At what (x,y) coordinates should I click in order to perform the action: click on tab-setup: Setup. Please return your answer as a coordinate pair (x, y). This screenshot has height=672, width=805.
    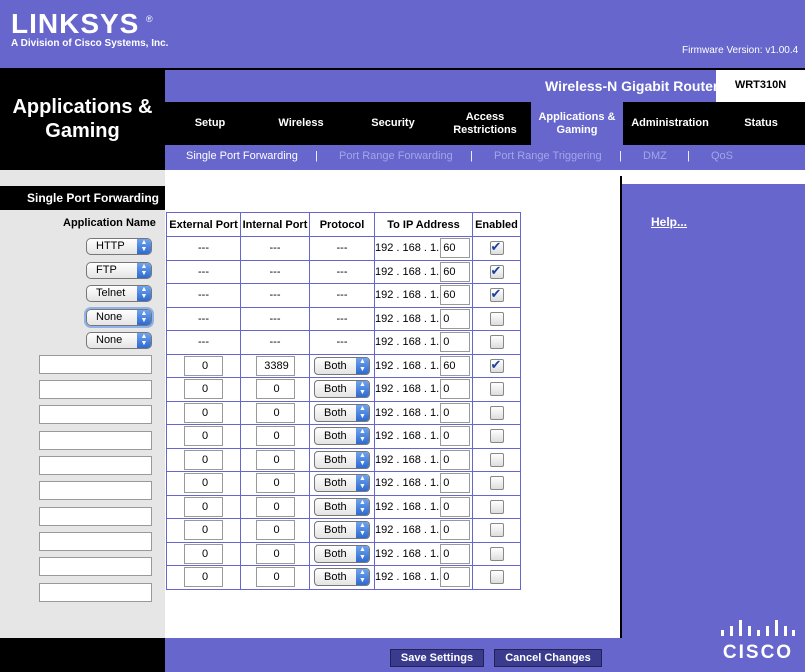
    Looking at the image, I should click on (210, 123).